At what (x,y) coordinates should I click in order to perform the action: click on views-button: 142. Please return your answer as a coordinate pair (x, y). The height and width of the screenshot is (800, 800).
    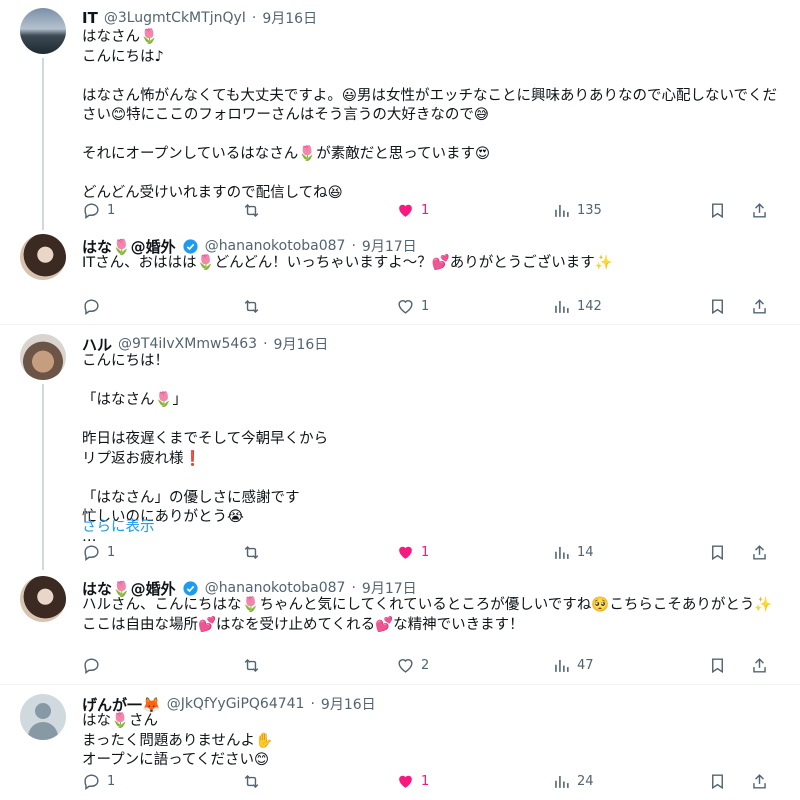
    Looking at the image, I should click on (577, 306).